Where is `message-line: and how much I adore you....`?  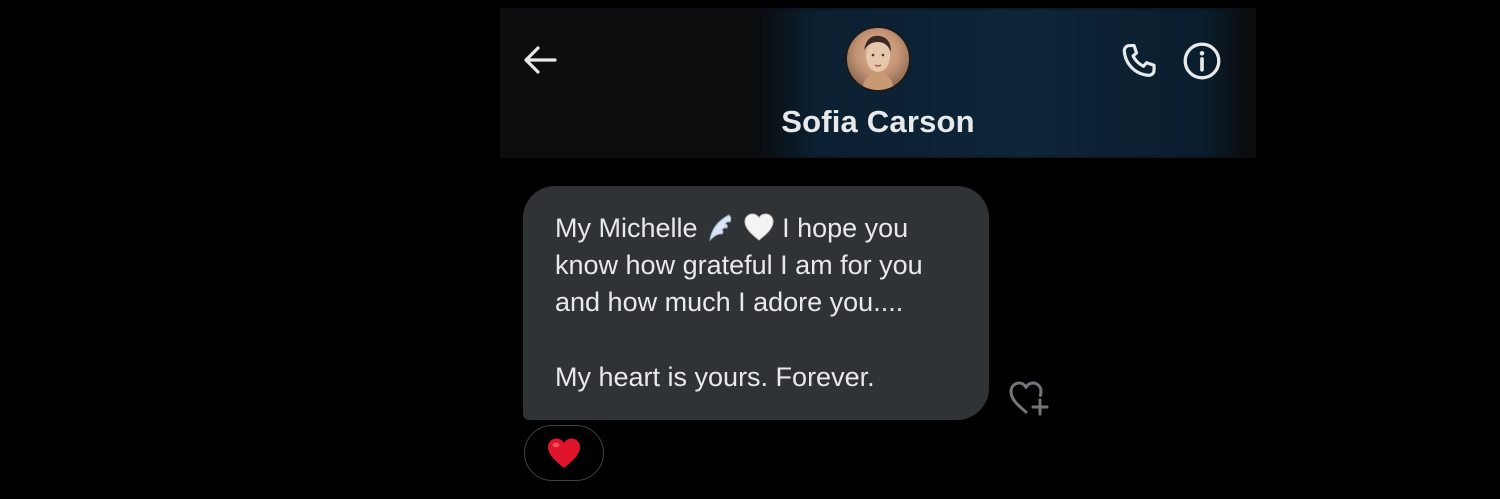
message-line: and how much I adore you.... is located at coordinates (729, 302).